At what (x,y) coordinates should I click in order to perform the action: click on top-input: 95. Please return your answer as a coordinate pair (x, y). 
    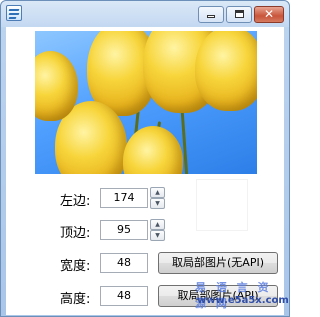
    Looking at the image, I should click on (124, 230).